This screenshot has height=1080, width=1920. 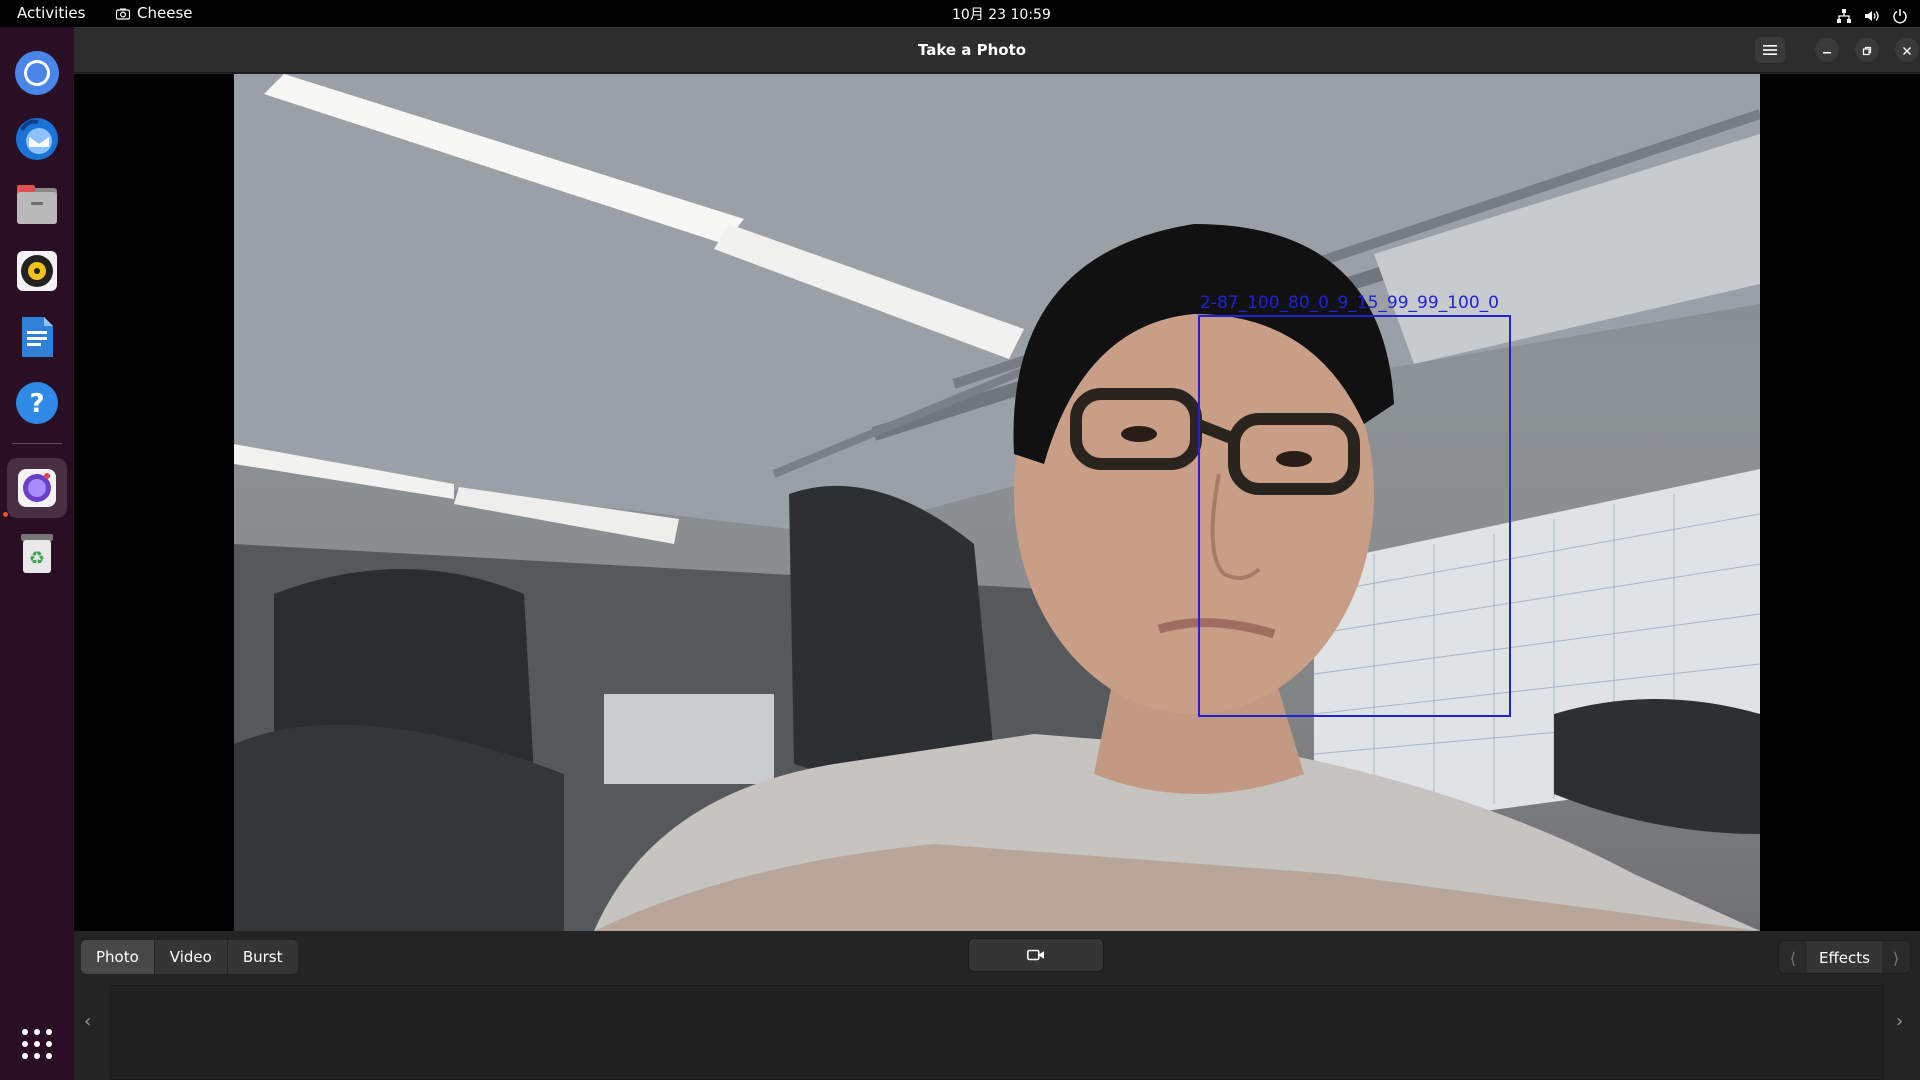 I want to click on window-title: Take a Photo, so click(x=972, y=50).